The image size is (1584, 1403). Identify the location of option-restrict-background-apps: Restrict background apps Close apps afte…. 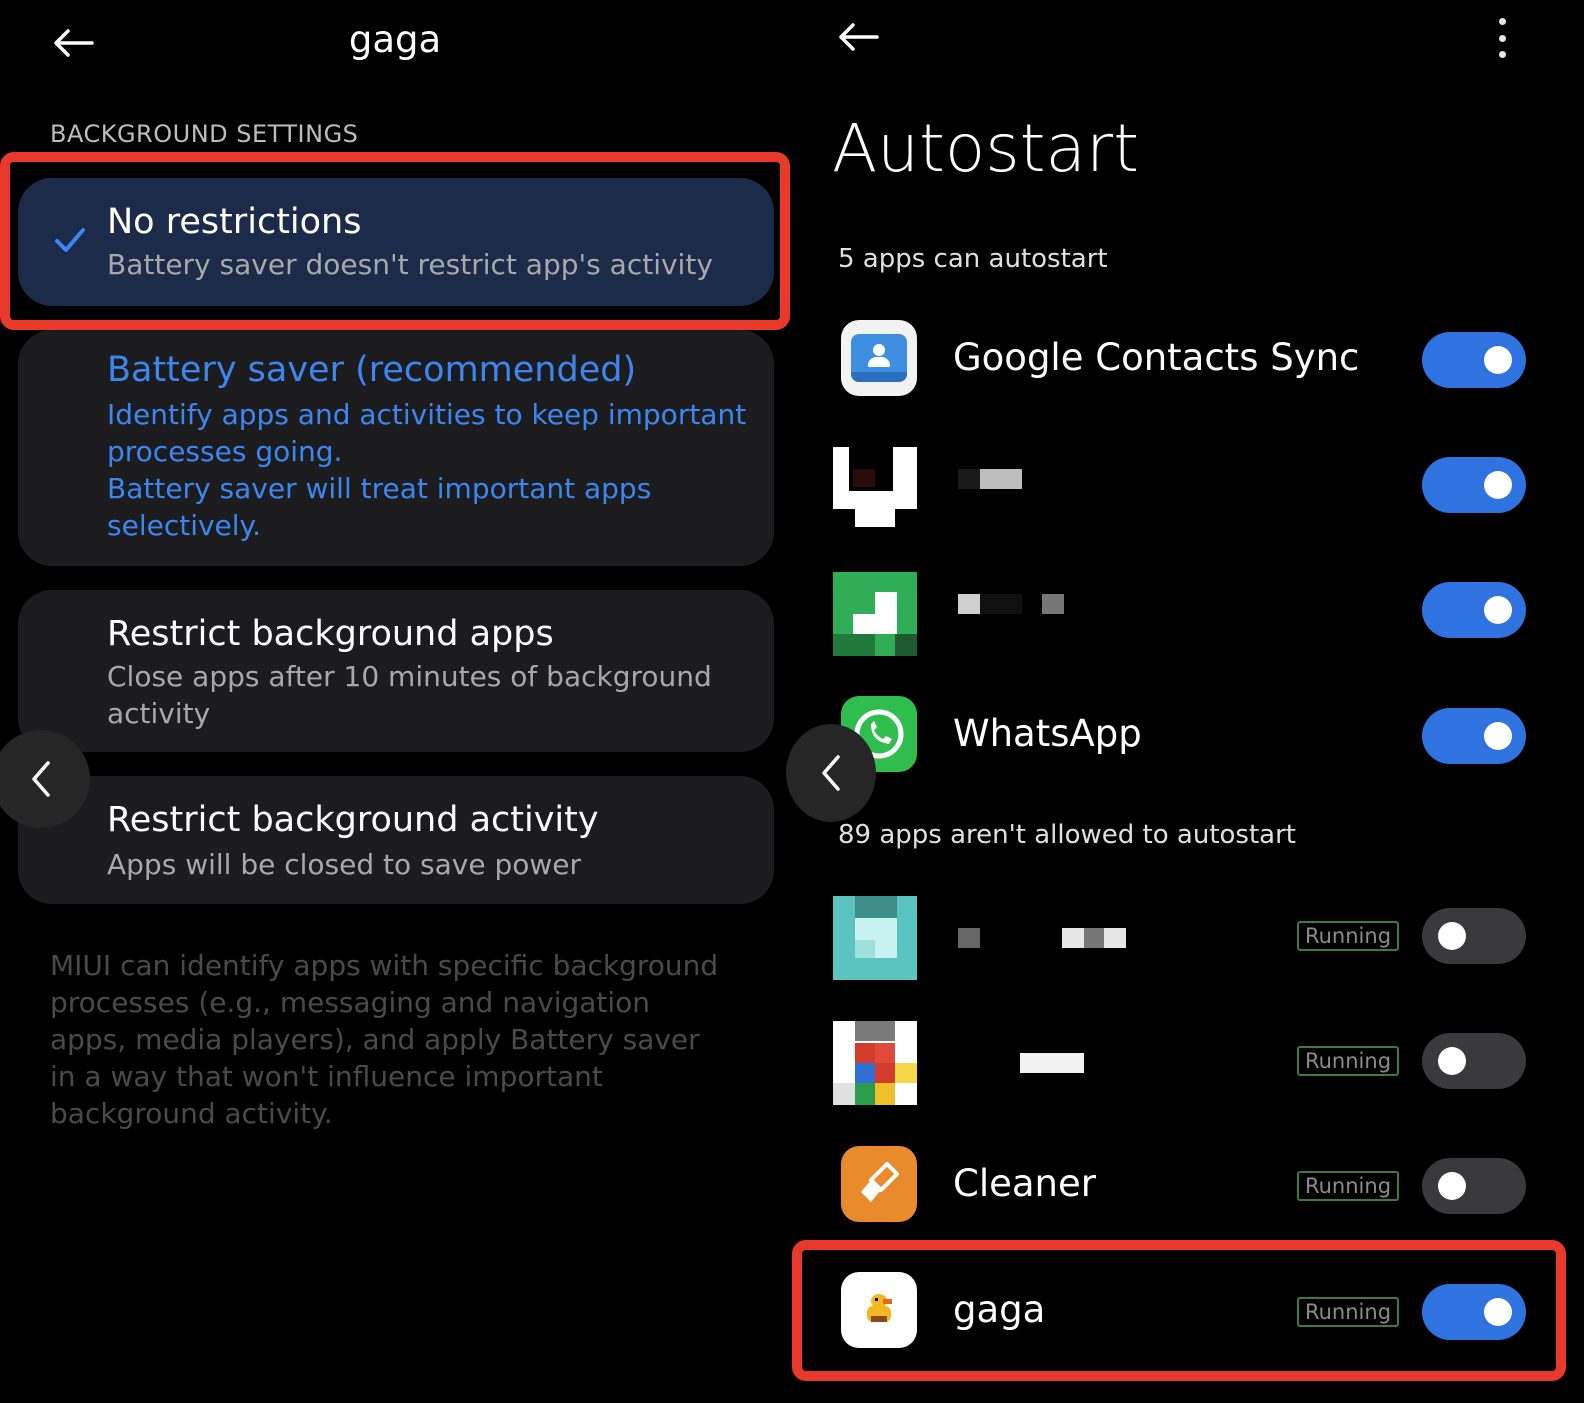
(396, 671).